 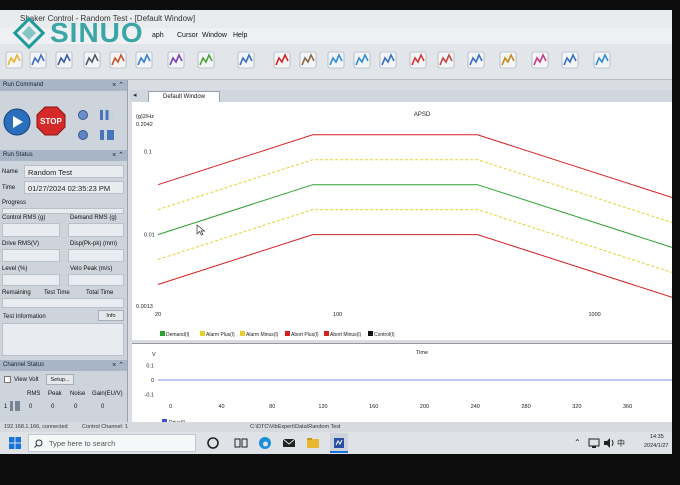 I want to click on vibexpert-taskbar-button, so click(x=339, y=443).